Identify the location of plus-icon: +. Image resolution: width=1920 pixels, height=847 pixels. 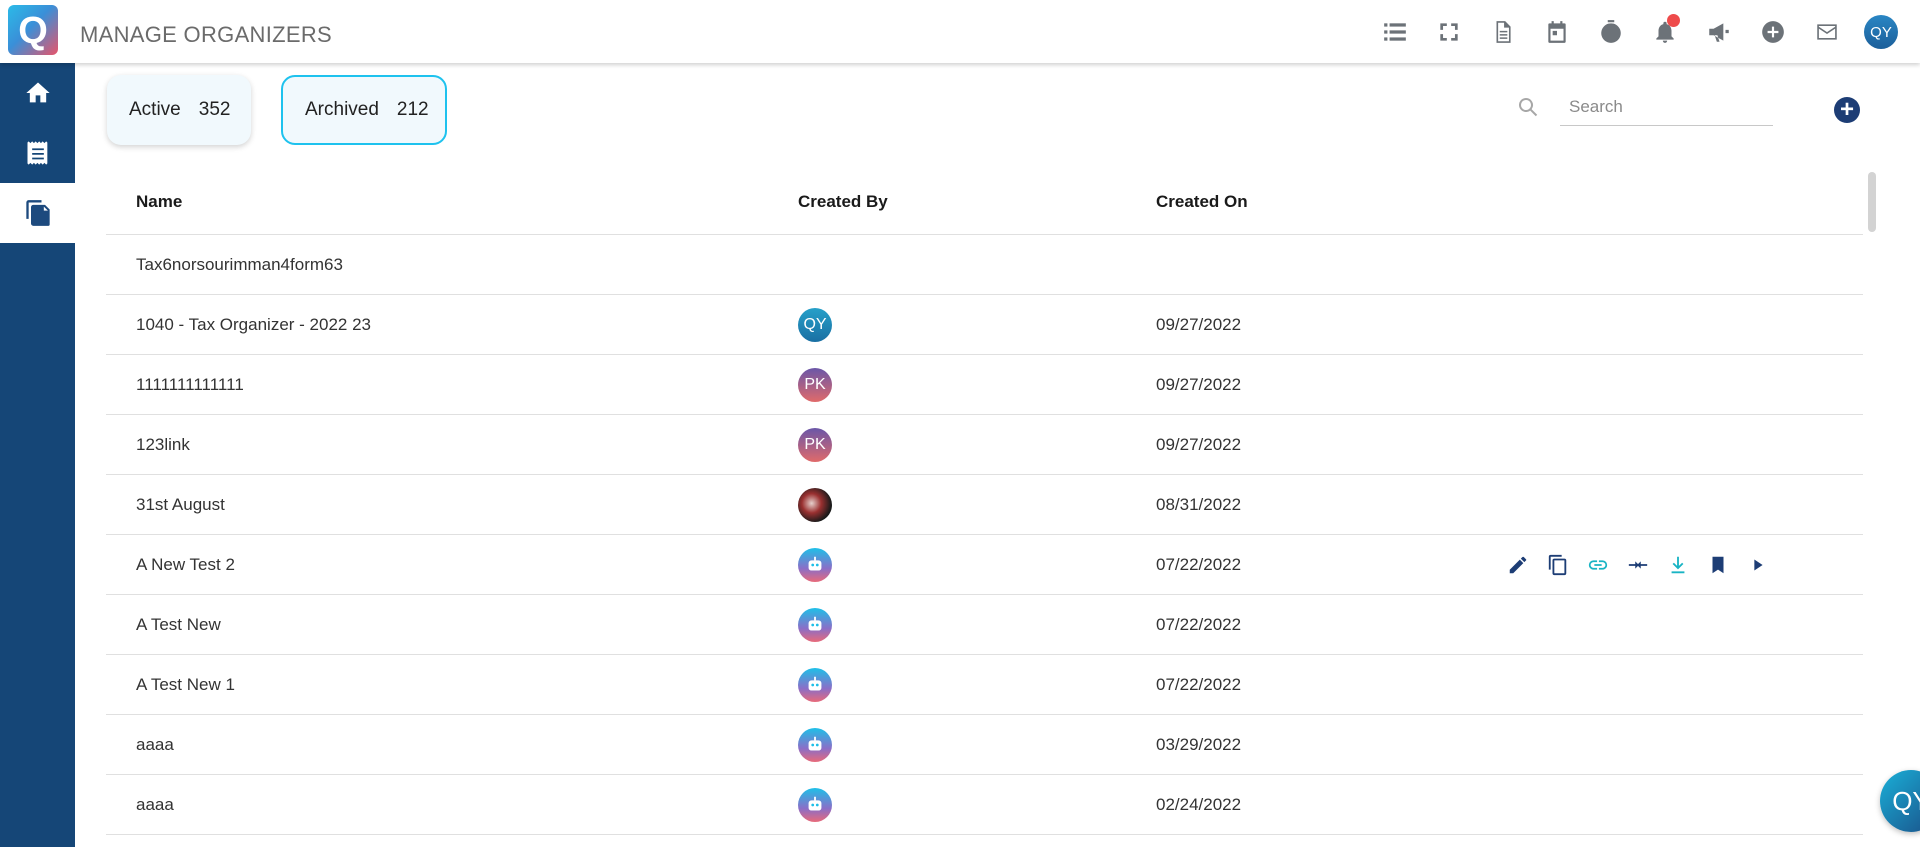
(1846, 109).